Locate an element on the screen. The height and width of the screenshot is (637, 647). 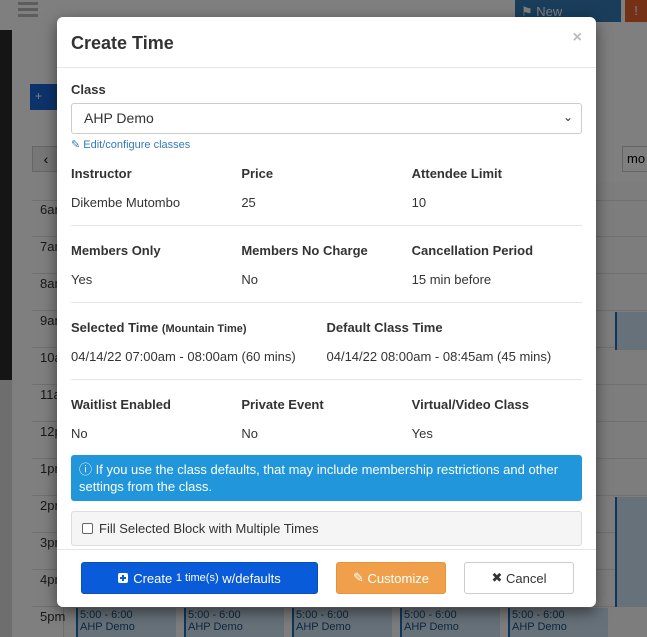
price-label: Price is located at coordinates (257, 173).